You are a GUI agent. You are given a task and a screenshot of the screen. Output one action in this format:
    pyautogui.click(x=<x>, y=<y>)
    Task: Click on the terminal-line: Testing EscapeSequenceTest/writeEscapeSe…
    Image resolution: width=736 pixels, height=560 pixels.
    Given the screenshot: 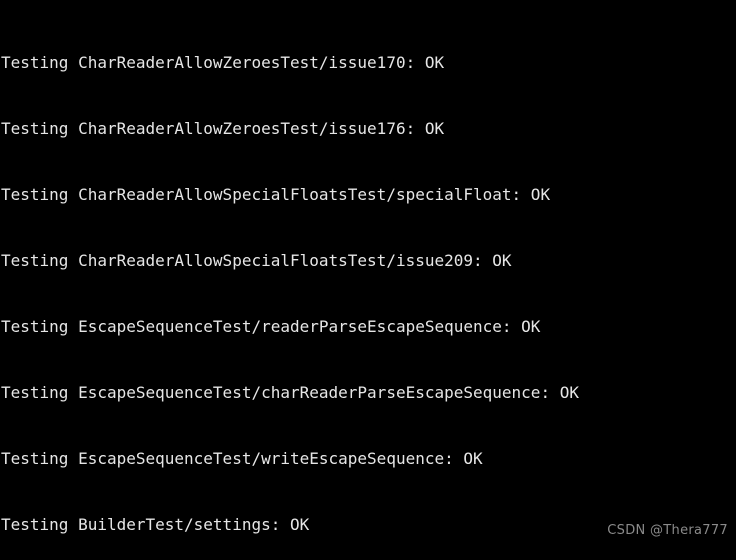 What is the action you would take?
    pyautogui.click(x=242, y=458)
    